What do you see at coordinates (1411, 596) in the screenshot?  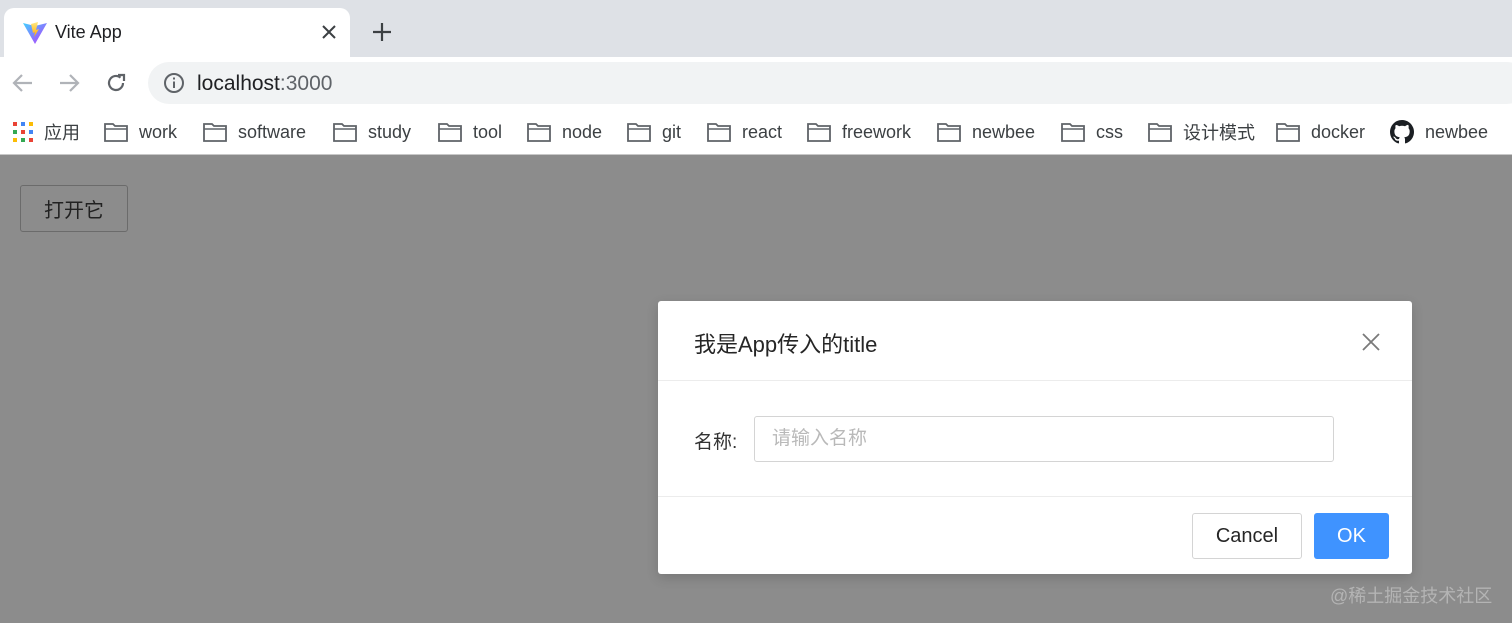 I see `watermark: @稀土掘金技术社区` at bounding box center [1411, 596].